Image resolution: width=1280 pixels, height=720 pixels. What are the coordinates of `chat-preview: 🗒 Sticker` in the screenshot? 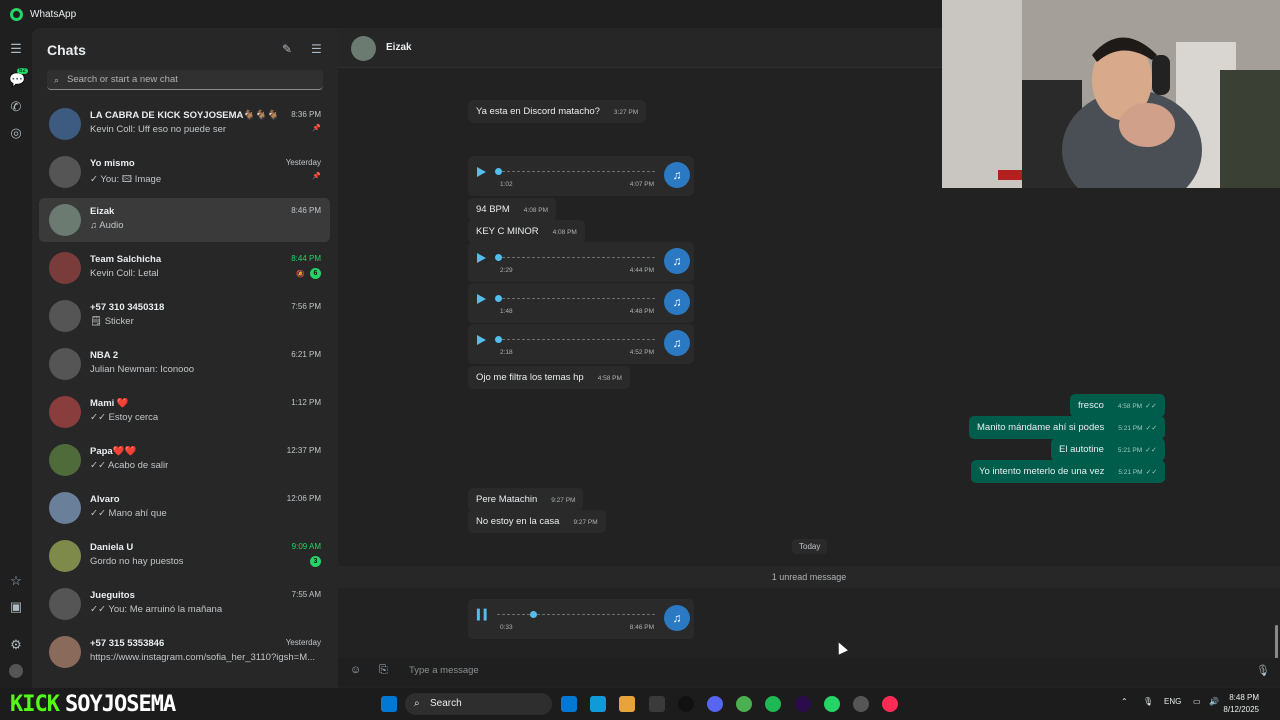 It's located at (112, 321).